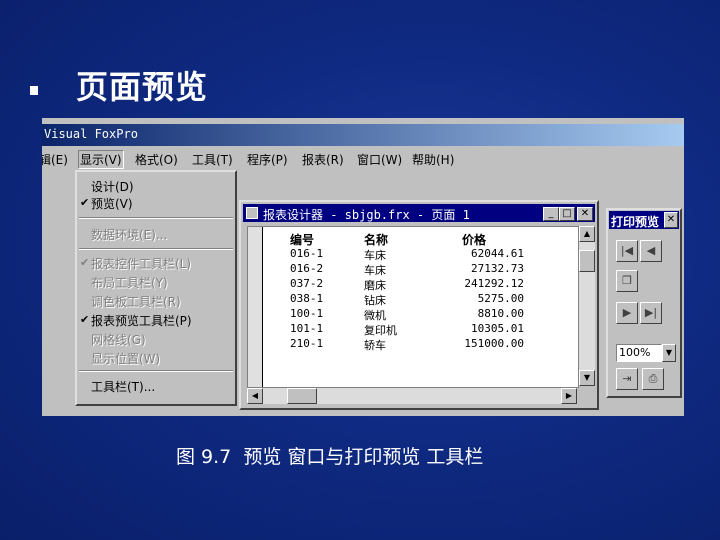  Describe the element at coordinates (653, 379) in the screenshot. I see `print-icon: ⎙` at that location.